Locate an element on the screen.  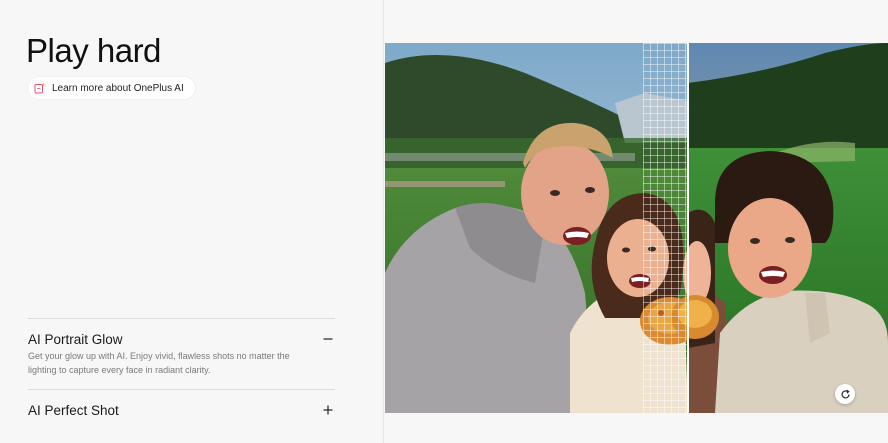
refresh-button is located at coordinates (845, 394).